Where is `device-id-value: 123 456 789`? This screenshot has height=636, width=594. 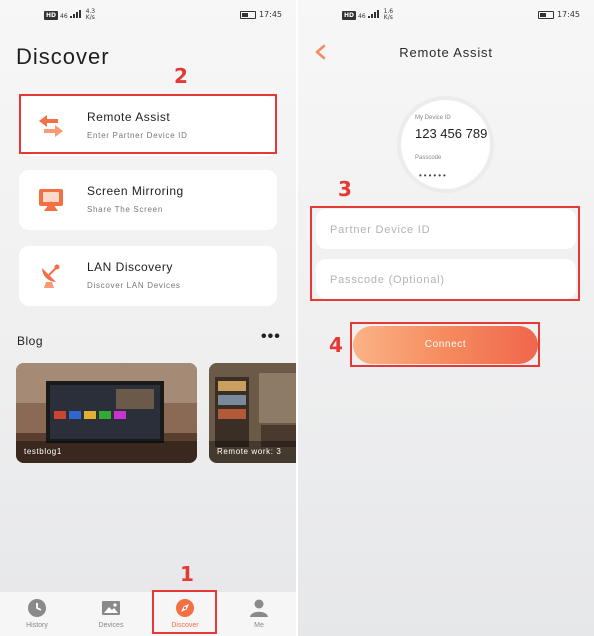
device-id-value: 123 456 789 is located at coordinates (451, 133).